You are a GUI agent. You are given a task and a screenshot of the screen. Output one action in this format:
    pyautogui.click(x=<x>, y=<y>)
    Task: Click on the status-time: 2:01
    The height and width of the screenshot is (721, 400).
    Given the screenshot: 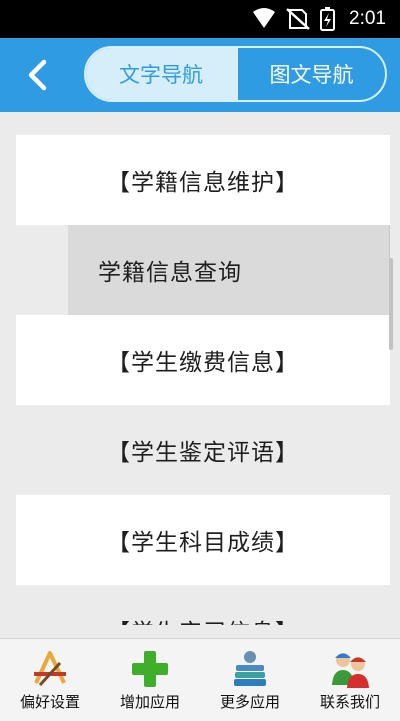 What is the action you would take?
    pyautogui.click(x=367, y=18)
    